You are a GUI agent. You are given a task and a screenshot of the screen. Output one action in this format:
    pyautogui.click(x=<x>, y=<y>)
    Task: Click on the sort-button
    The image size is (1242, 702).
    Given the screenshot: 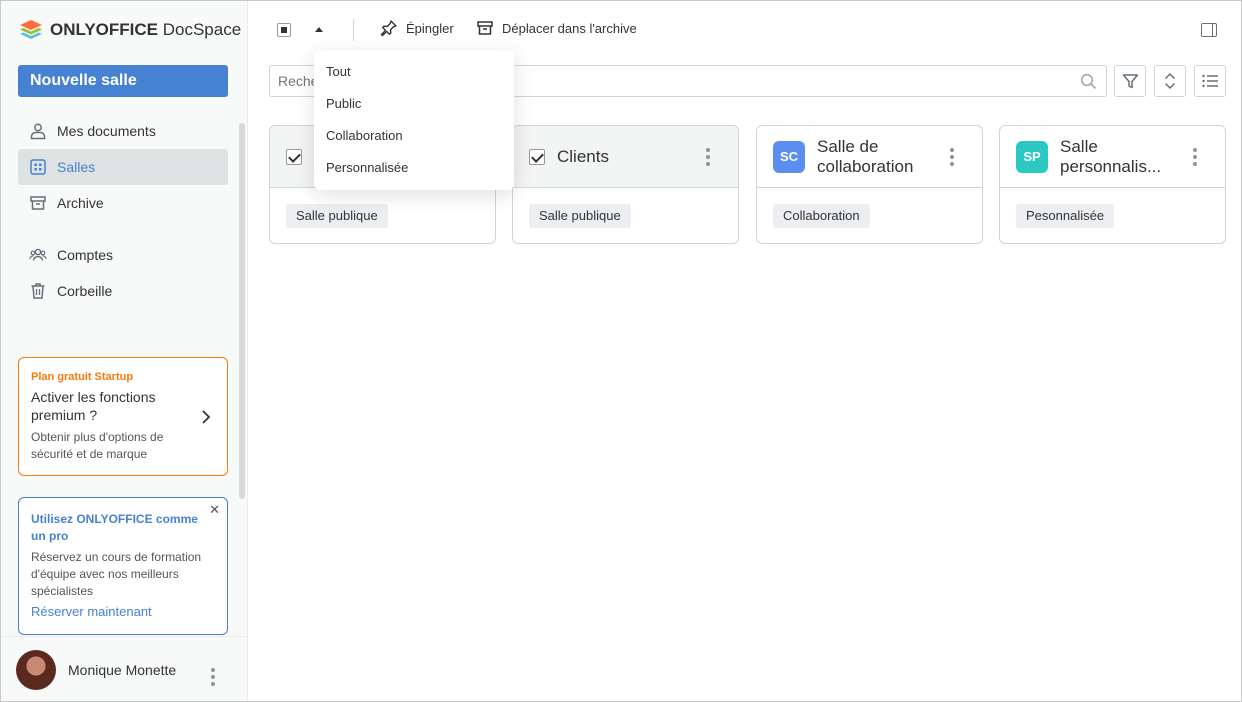 What is the action you would take?
    pyautogui.click(x=1170, y=81)
    